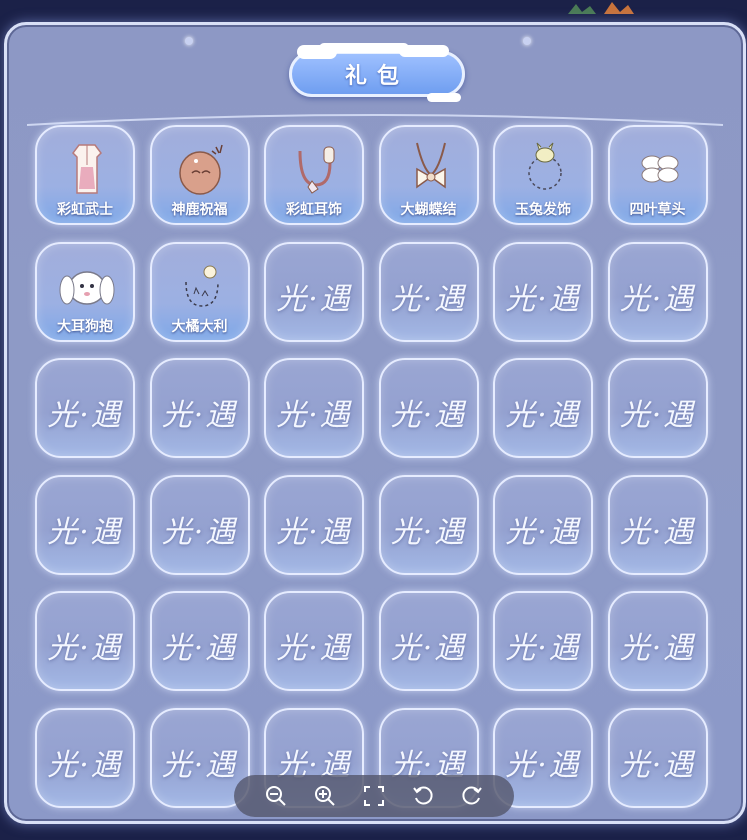 The width and height of the screenshot is (747, 840). What do you see at coordinates (545, 168) in the screenshot?
I see `rabbit-hairpin-icon` at bounding box center [545, 168].